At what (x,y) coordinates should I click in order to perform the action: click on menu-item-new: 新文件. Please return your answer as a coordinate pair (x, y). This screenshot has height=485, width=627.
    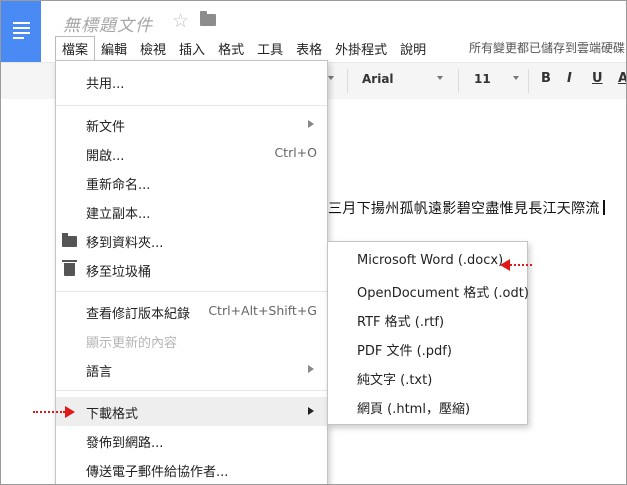
    Looking at the image, I should click on (191, 124).